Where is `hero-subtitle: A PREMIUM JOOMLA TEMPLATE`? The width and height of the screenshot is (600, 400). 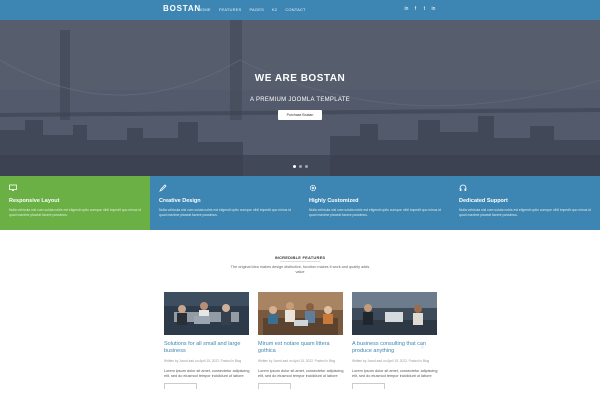
hero-subtitle: A PREMIUM JOOMLA TEMPLATE is located at coordinates (300, 100).